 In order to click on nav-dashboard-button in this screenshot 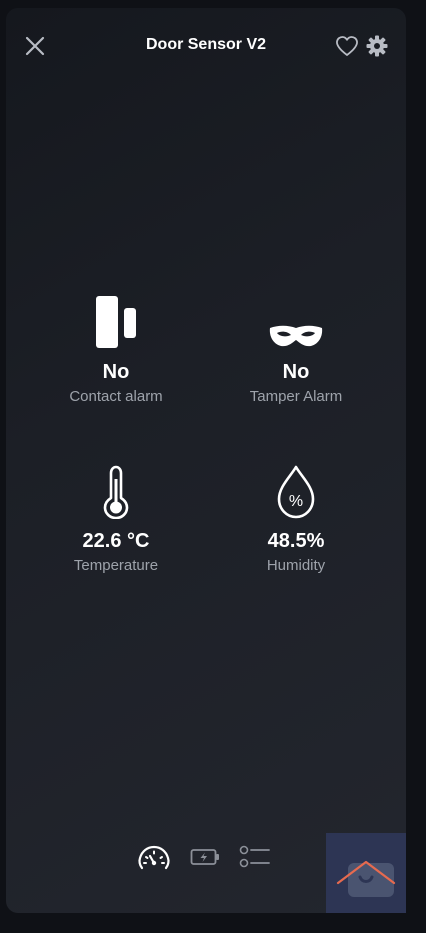, I will do `click(154, 860)`.